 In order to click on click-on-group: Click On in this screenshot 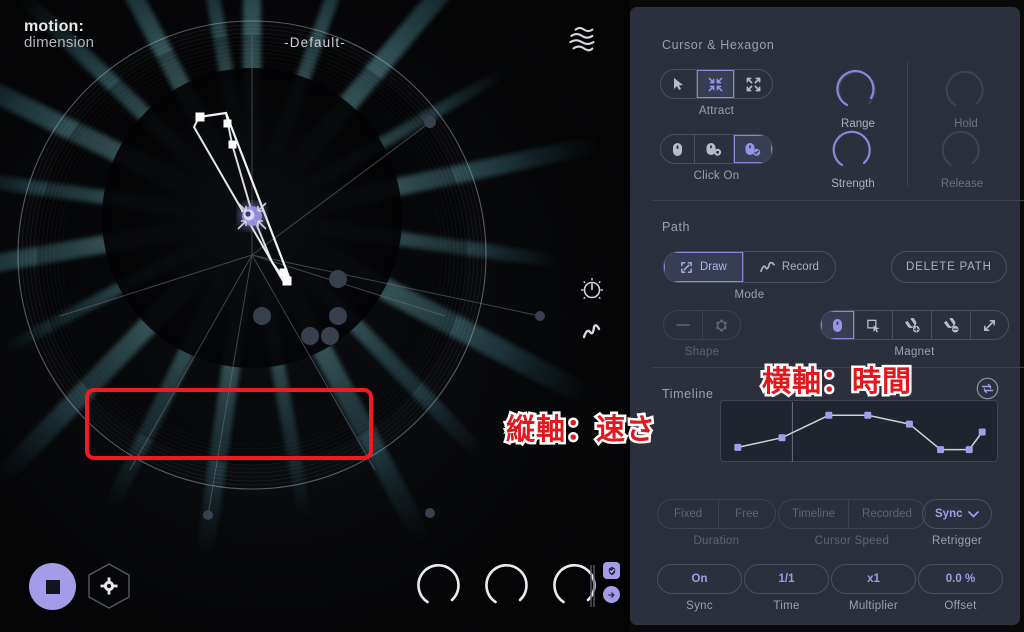, I will do `click(716, 158)`.